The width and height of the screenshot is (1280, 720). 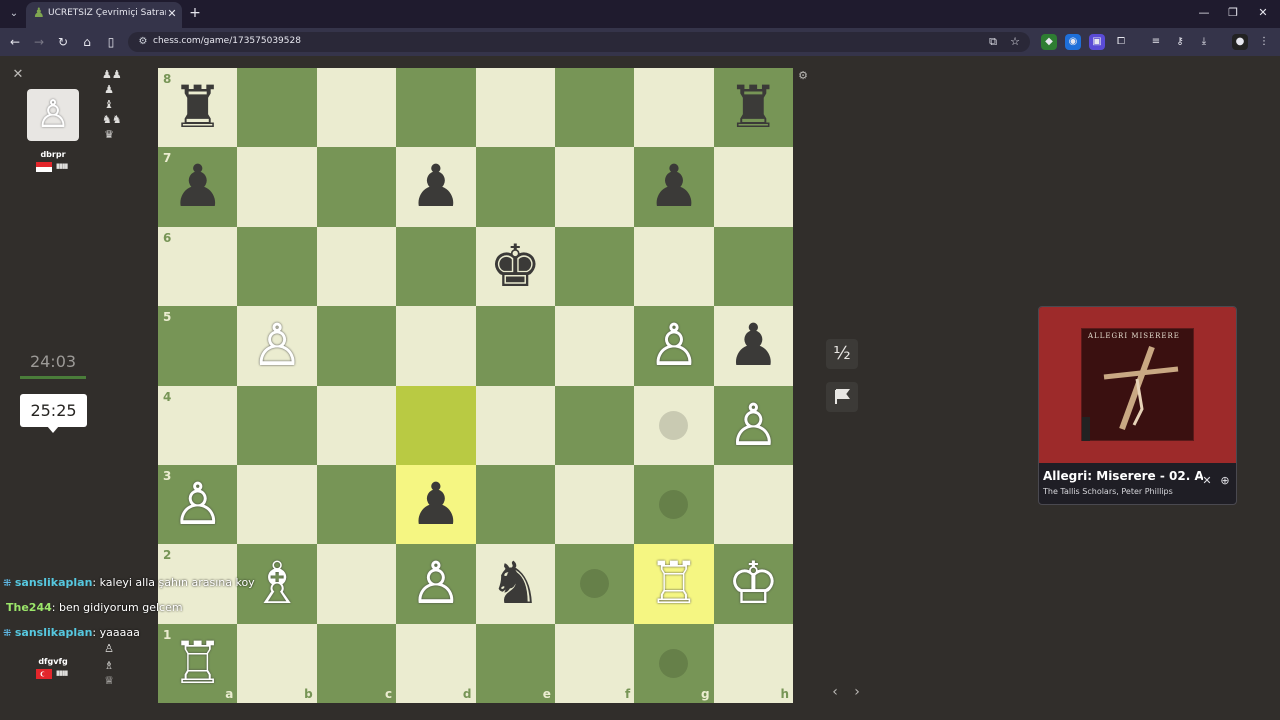 I want to click on square-c2, so click(x=356, y=584).